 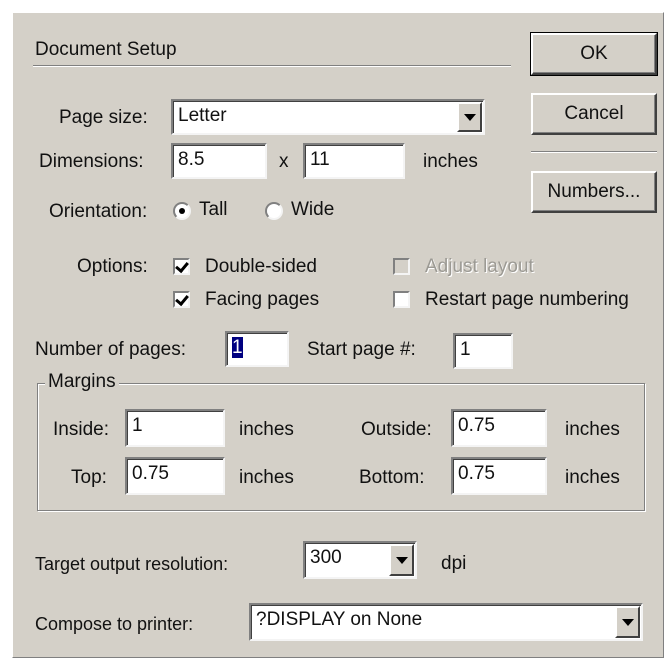 What do you see at coordinates (284, 161) in the screenshot?
I see `times-sign: x` at bounding box center [284, 161].